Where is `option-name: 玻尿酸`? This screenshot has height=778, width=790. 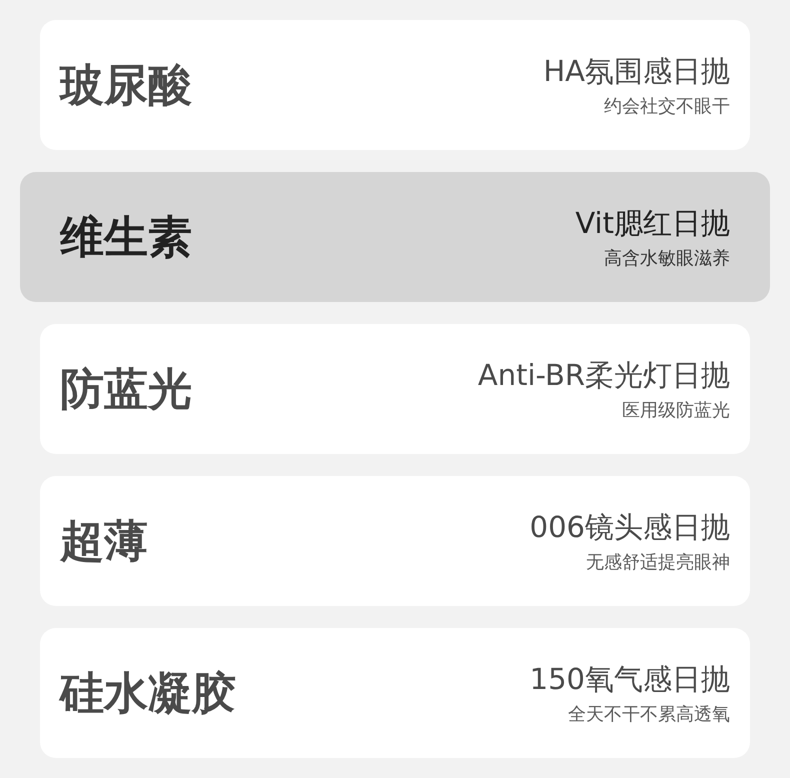
option-name: 玻尿酸 is located at coordinates (126, 85).